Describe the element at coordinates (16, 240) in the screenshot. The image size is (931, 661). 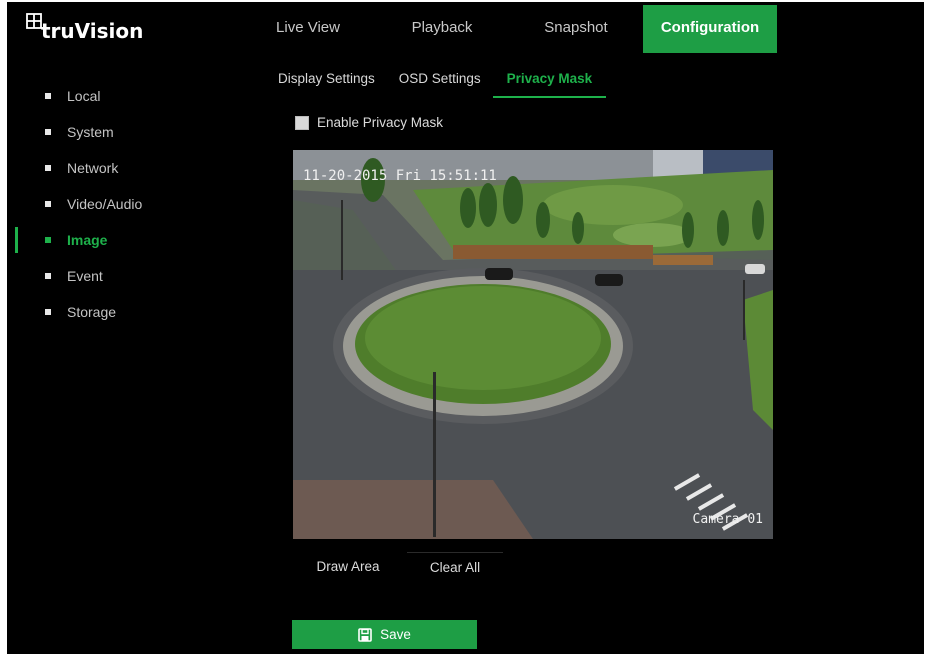
I see `active-indicator` at that location.